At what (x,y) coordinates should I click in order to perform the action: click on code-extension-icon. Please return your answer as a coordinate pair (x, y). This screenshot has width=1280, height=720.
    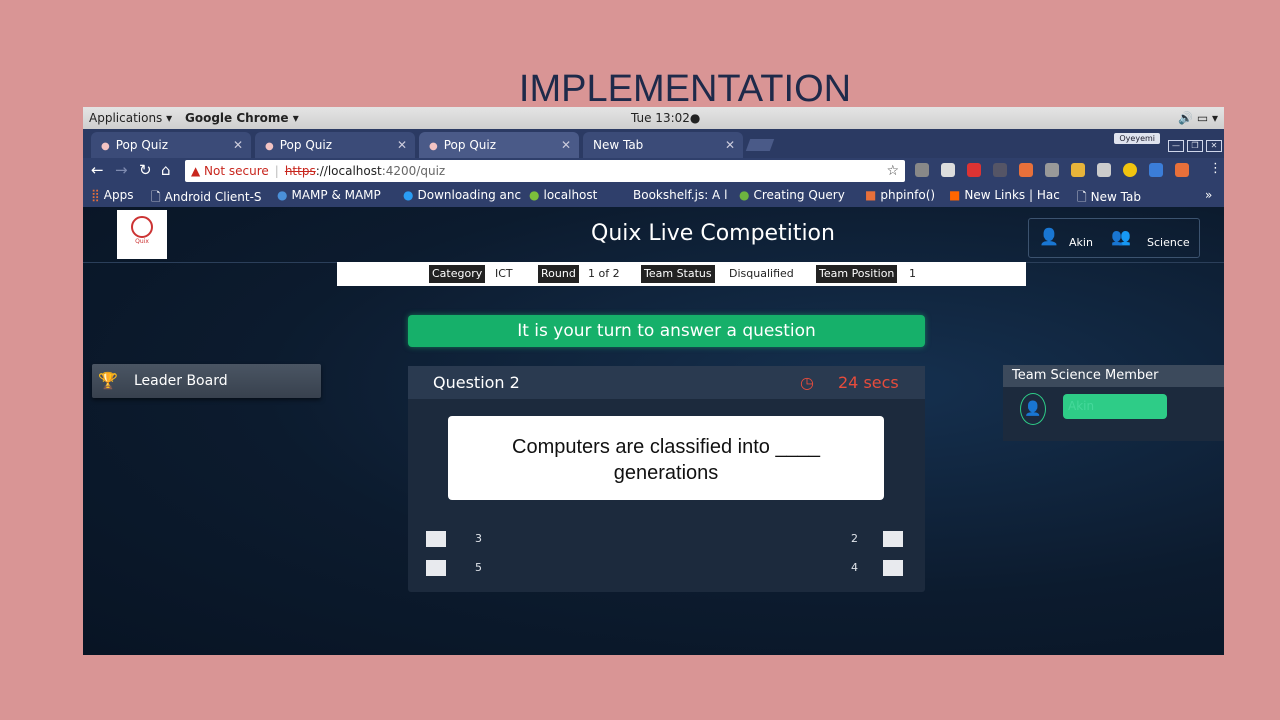
    Looking at the image, I should click on (1000, 170).